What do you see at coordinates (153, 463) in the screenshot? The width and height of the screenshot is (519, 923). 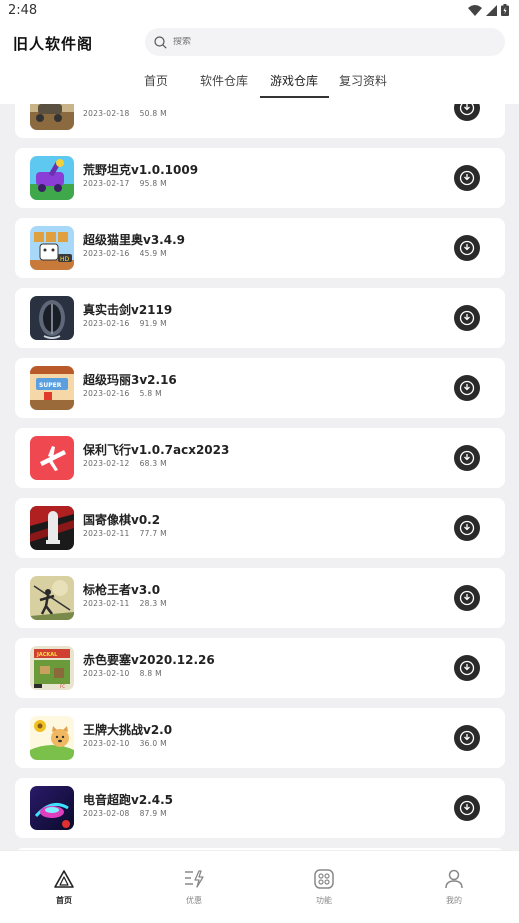 I see `app-size: 68.3 M` at bounding box center [153, 463].